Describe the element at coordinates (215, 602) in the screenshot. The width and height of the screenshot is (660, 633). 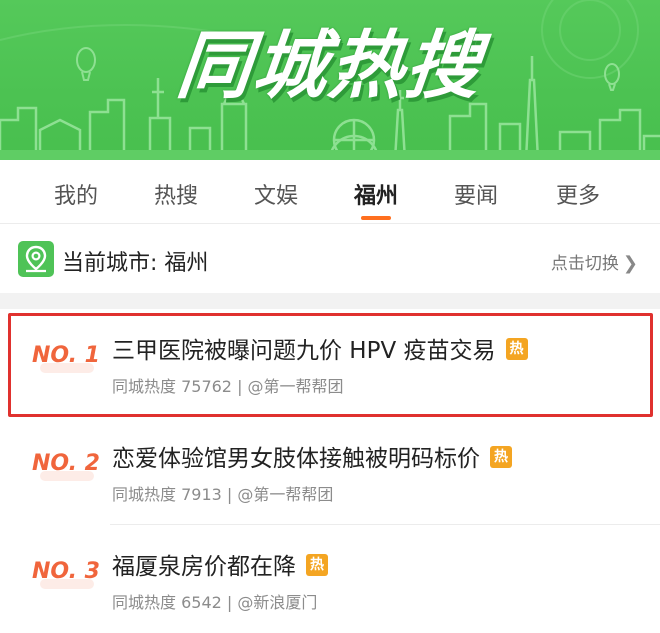
I see `item-meta: 同城热度 6542 | @新浪厦门` at that location.